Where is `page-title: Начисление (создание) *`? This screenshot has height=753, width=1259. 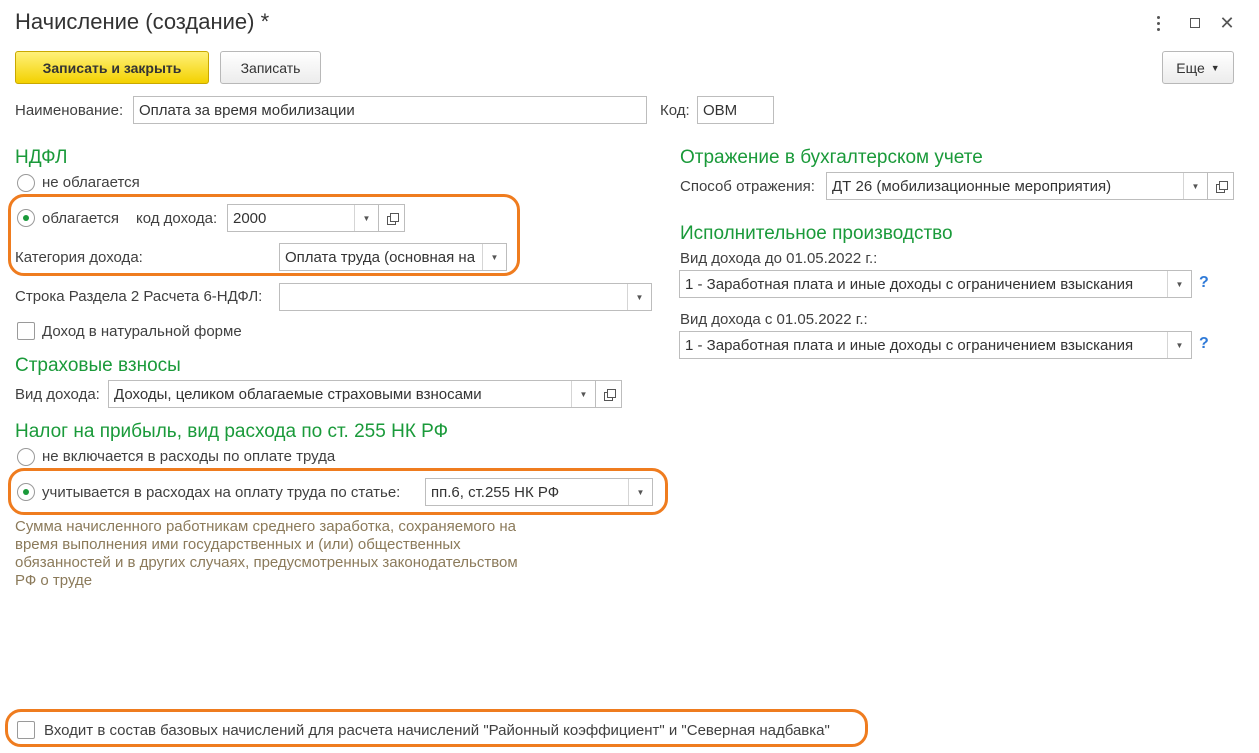
page-title: Начисление (создание) * is located at coordinates (142, 21).